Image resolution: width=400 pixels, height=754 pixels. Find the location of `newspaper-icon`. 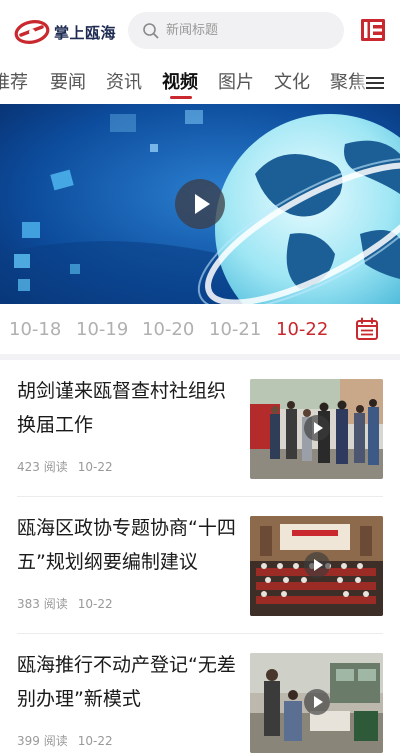

newspaper-icon is located at coordinates (373, 30).